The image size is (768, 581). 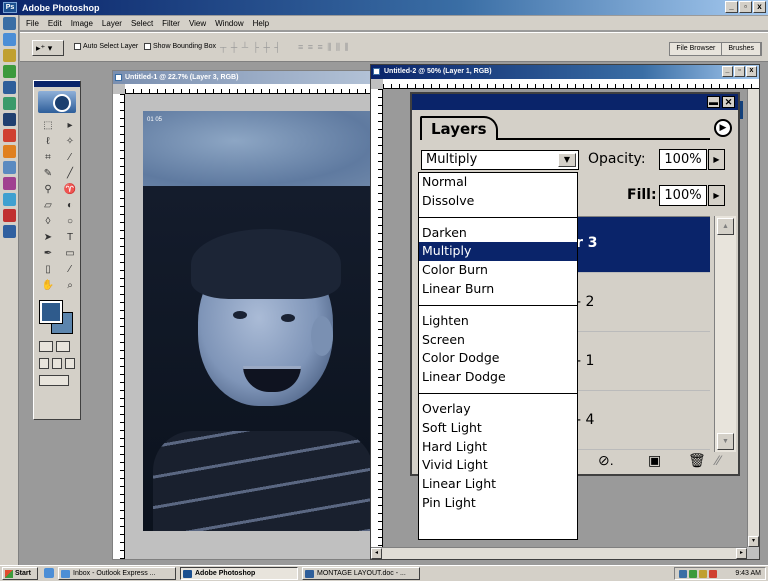 What do you see at coordinates (70, 270) in the screenshot?
I see `eyedropper-tool-icon: ⁄` at bounding box center [70, 270].